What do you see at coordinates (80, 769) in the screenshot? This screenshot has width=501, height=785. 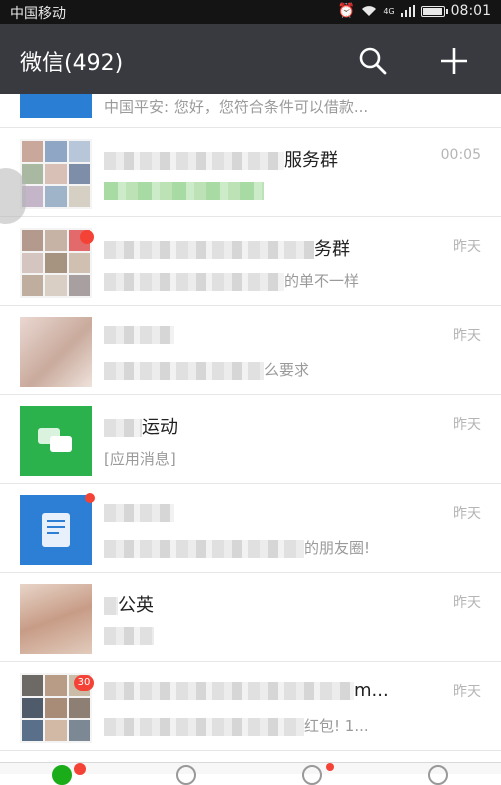 I see `chats-tab-badge` at bounding box center [80, 769].